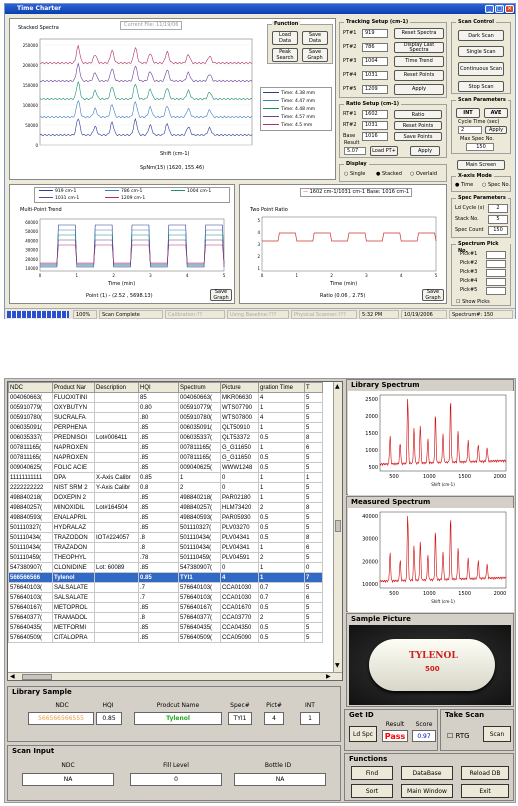 The image size is (518, 806). I want to click on ave-button: AVE, so click(496, 113).